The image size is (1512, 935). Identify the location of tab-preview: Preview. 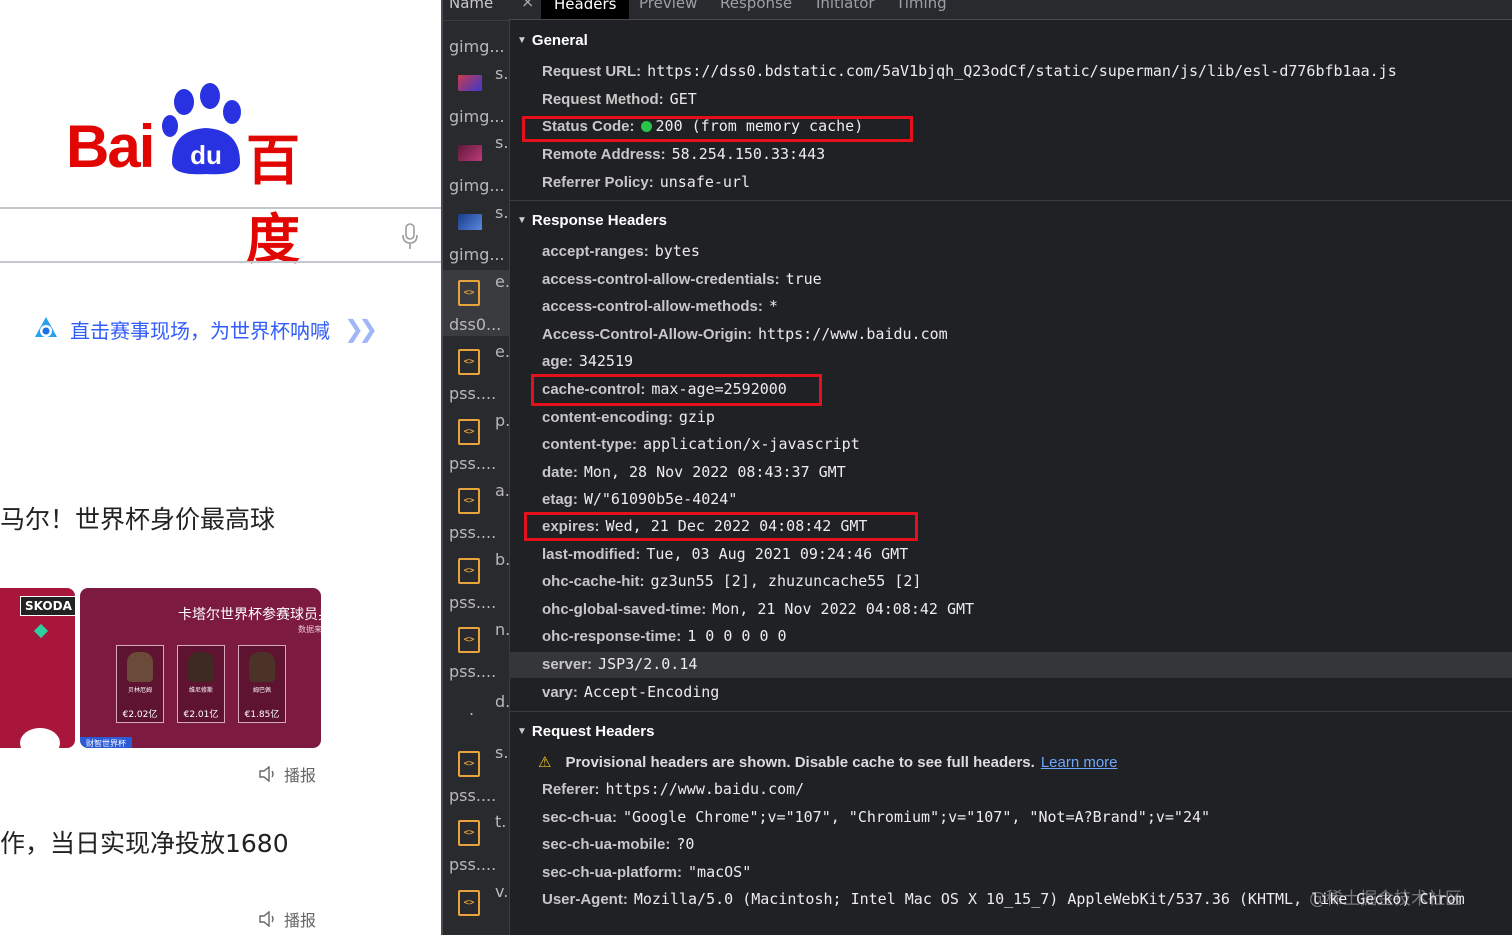
(668, 6).